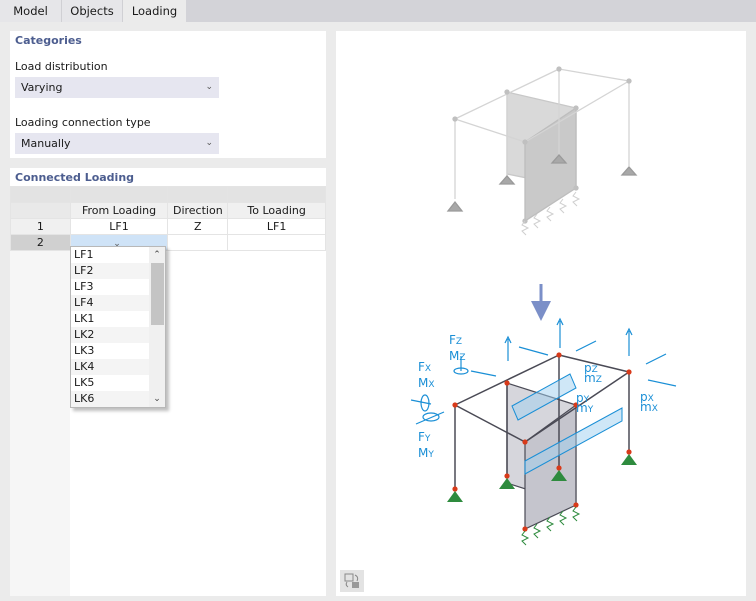  Describe the element at coordinates (198, 226) in the screenshot. I see `cell-direction: Z` at that location.